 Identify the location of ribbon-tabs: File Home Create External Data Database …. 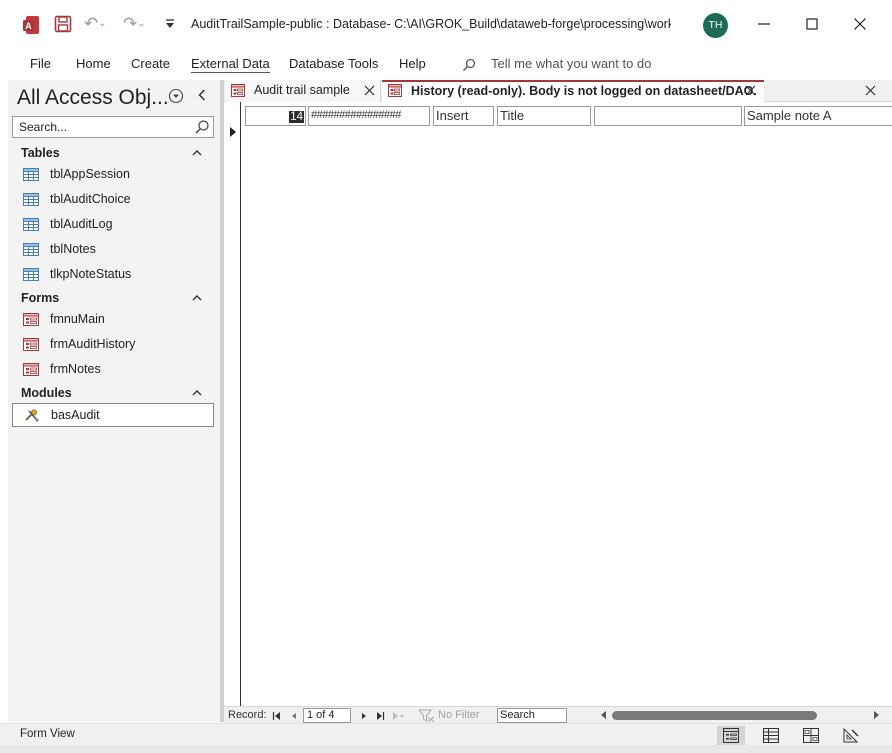
(446, 64).